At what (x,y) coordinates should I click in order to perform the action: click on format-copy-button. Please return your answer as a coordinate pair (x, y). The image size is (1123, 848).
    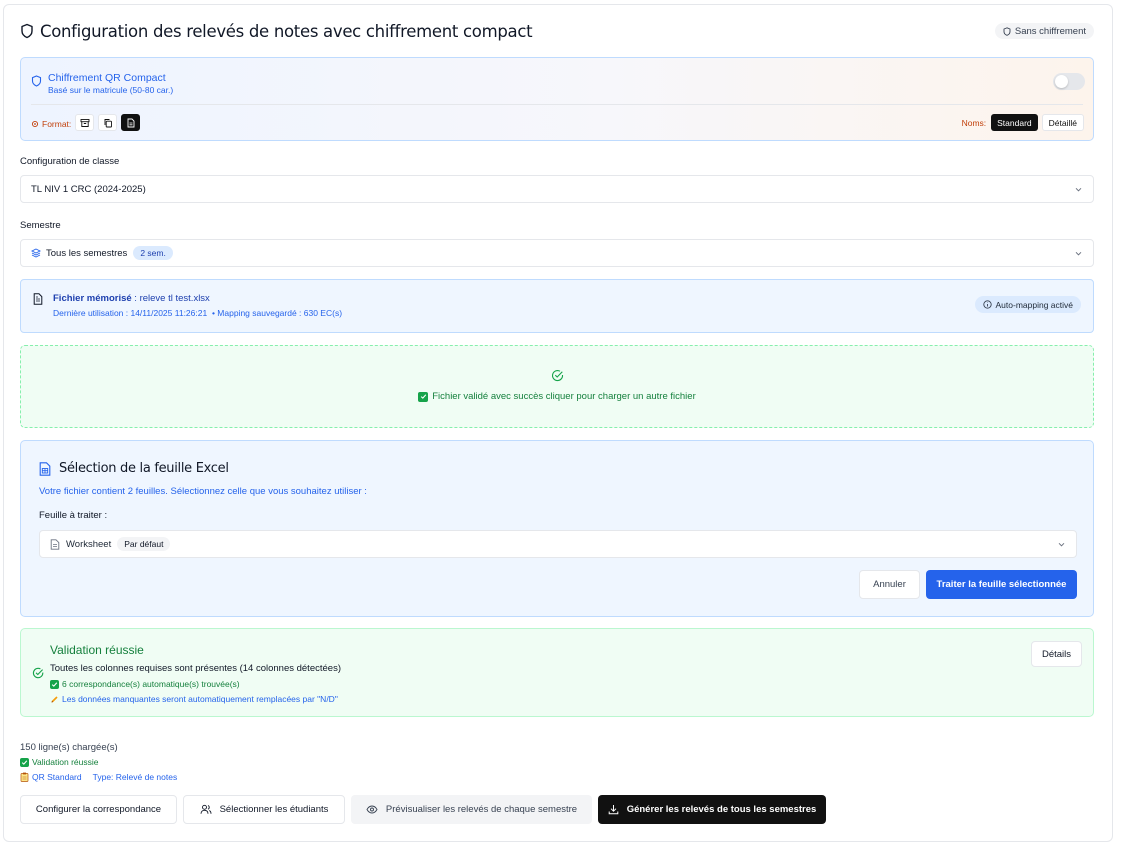
    Looking at the image, I should click on (107, 122).